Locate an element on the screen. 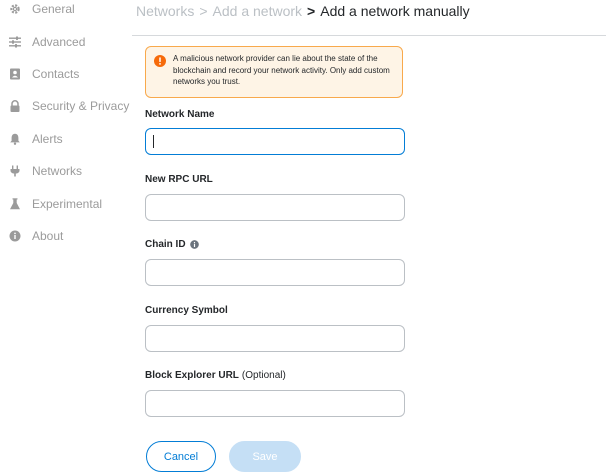 The height and width of the screenshot is (475, 606). currency-symbol-label-text: Currency Symbol is located at coordinates (186, 310).